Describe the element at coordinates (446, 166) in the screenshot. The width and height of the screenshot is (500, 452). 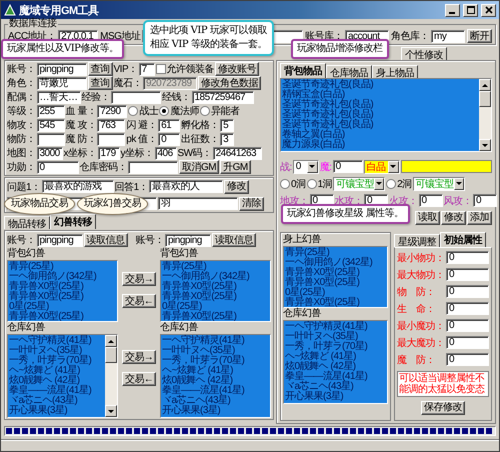
I see `color-field` at that location.